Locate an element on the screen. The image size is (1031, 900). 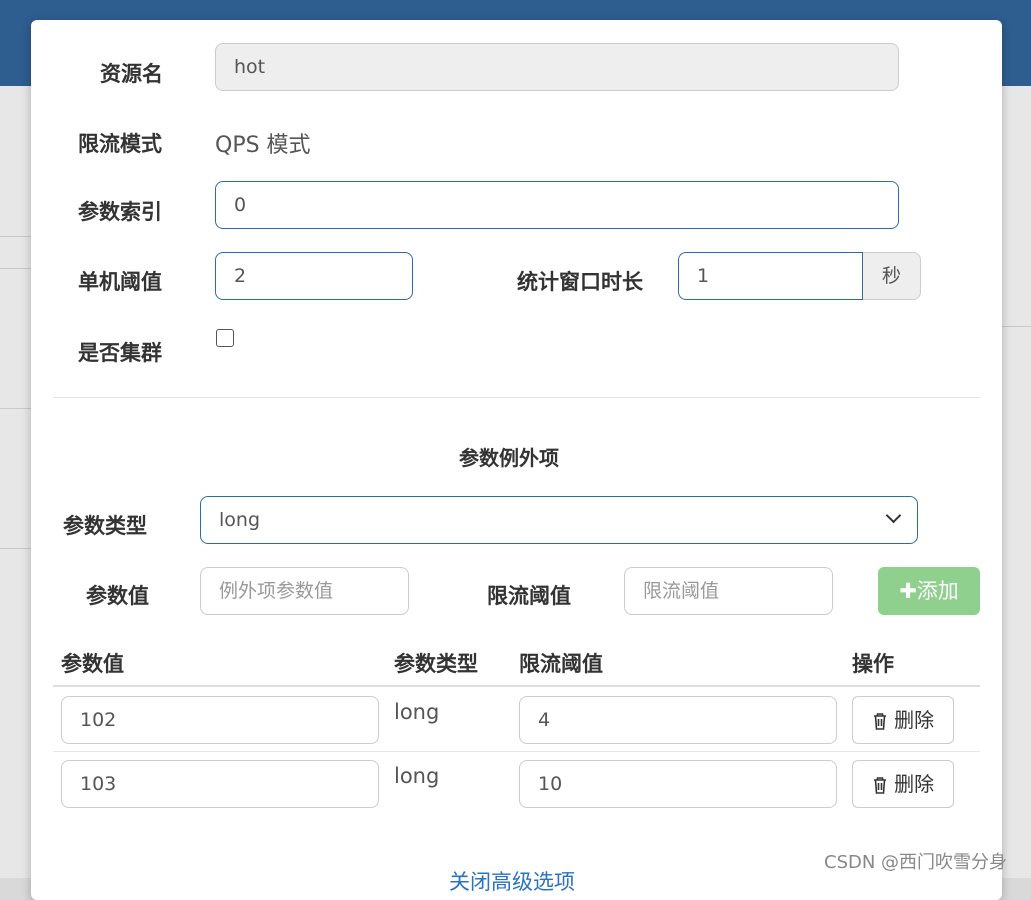
flow-mode-value: QPS 模式 is located at coordinates (263, 145).